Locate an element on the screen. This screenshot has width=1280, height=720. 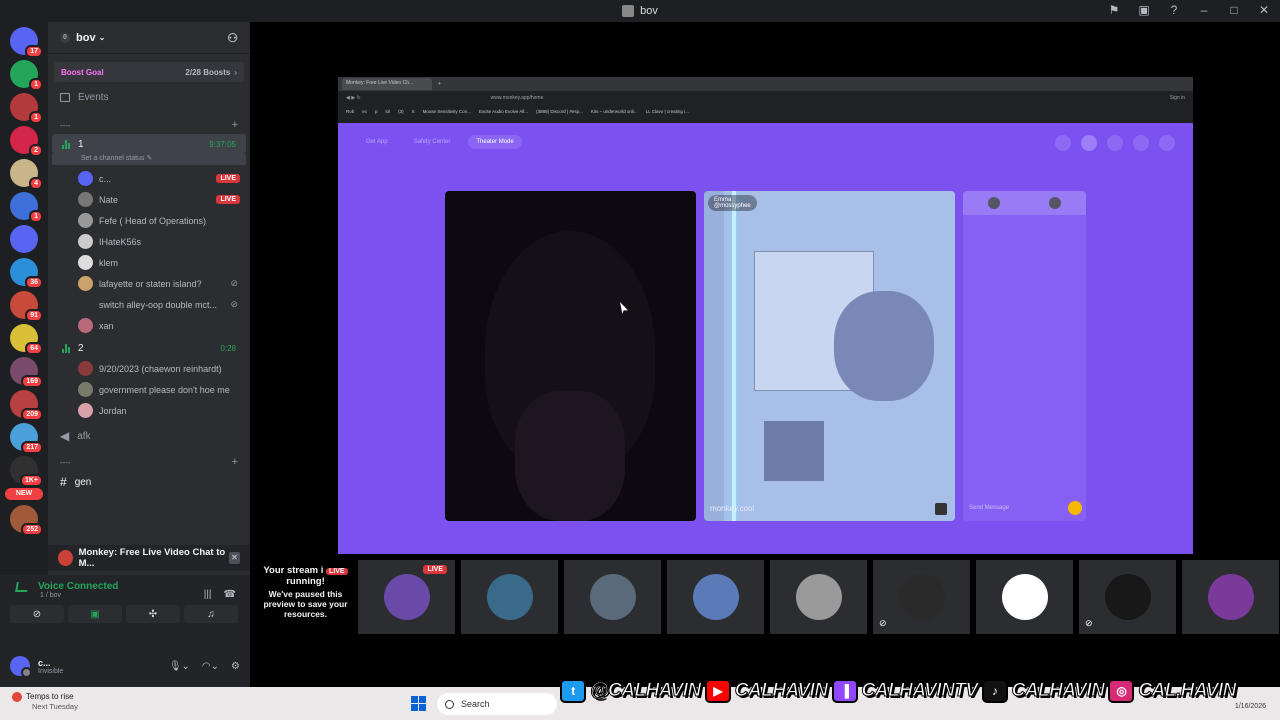
server-icon: 17 is located at coordinates (26, 42).